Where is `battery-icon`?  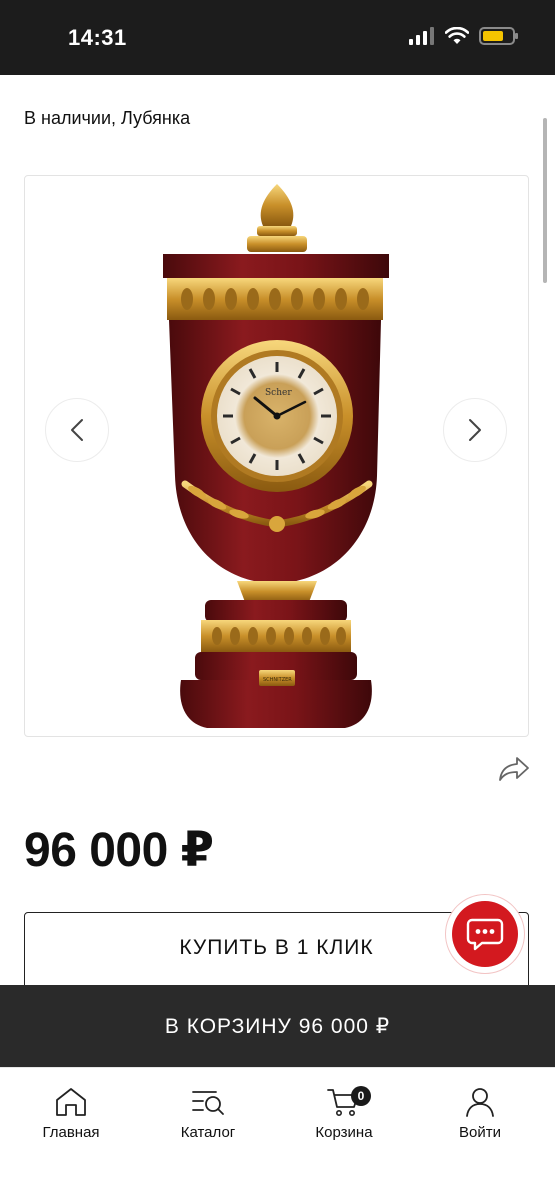
battery-icon is located at coordinates (498, 36).